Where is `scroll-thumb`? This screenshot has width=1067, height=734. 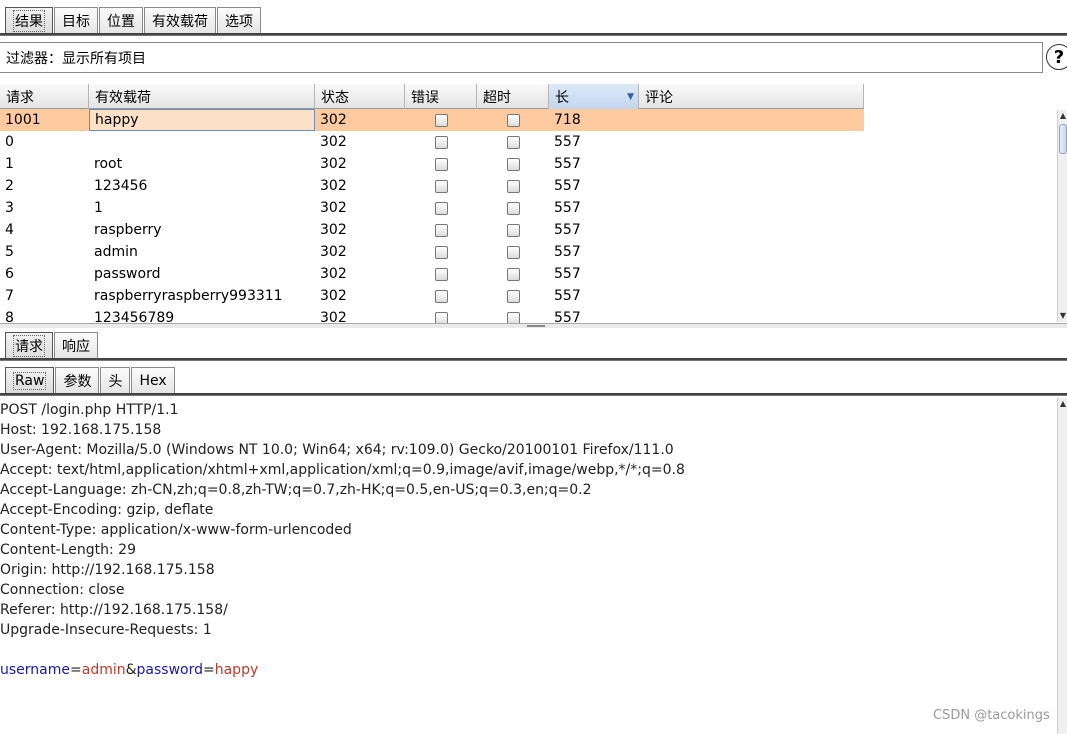
scroll-thumb is located at coordinates (1063, 139).